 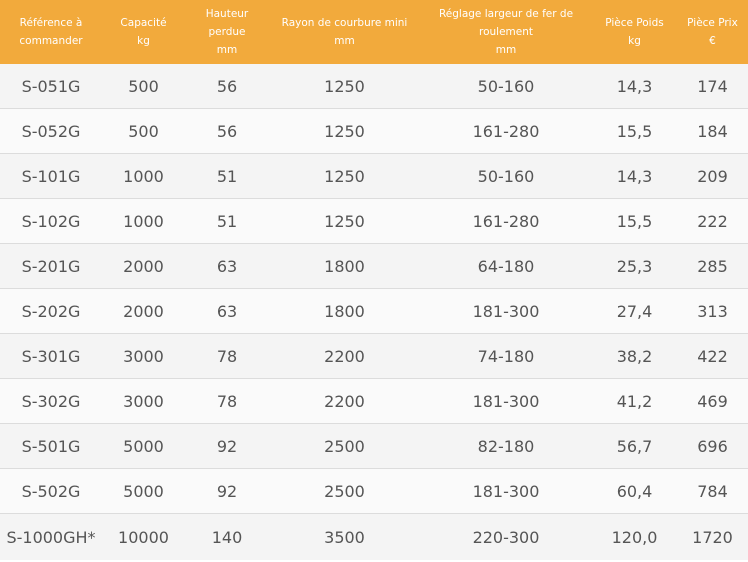 I want to click on cell-weight: 27,4, so click(x=634, y=311).